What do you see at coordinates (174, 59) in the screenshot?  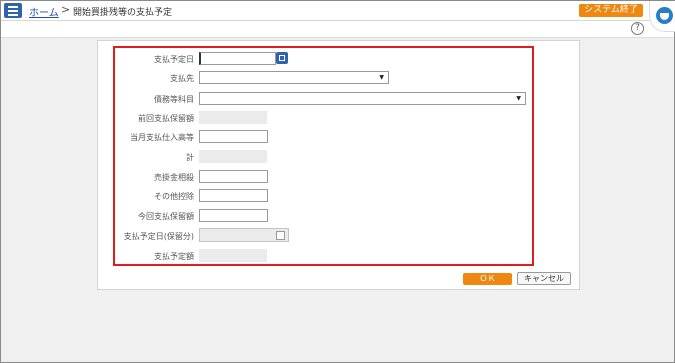 I see `label-payment-date: 支払予定日` at bounding box center [174, 59].